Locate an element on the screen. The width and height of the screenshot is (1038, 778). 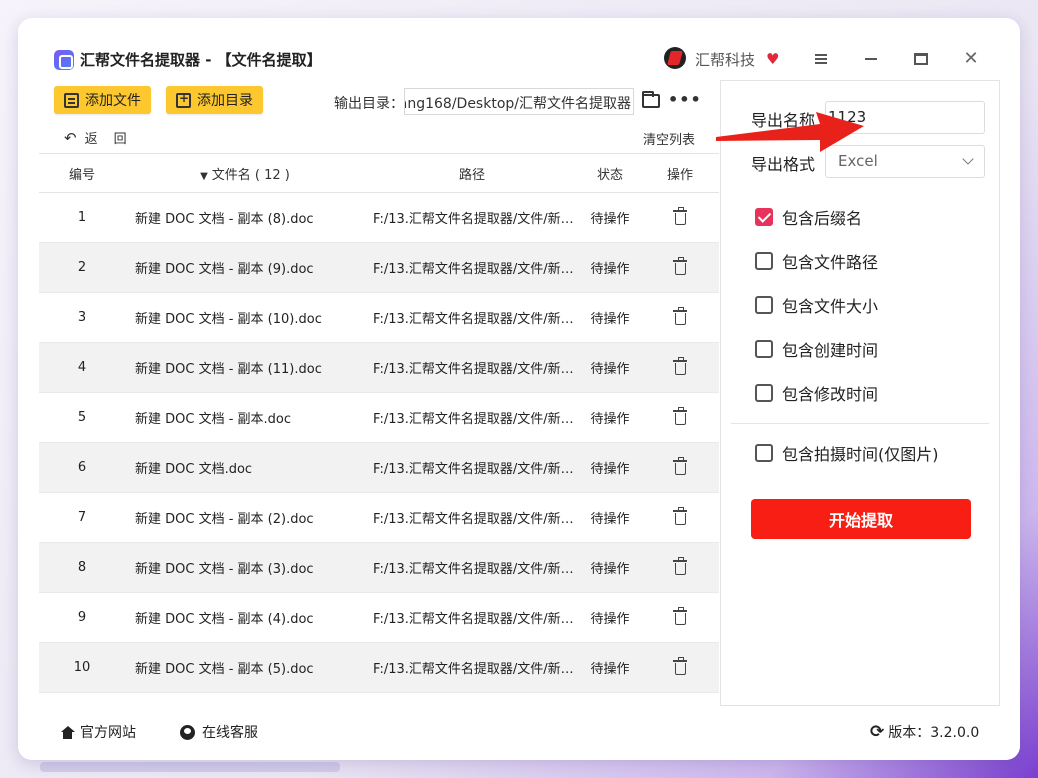
header-name: ▼ 文件名 ( 12 ) is located at coordinates (245, 173).